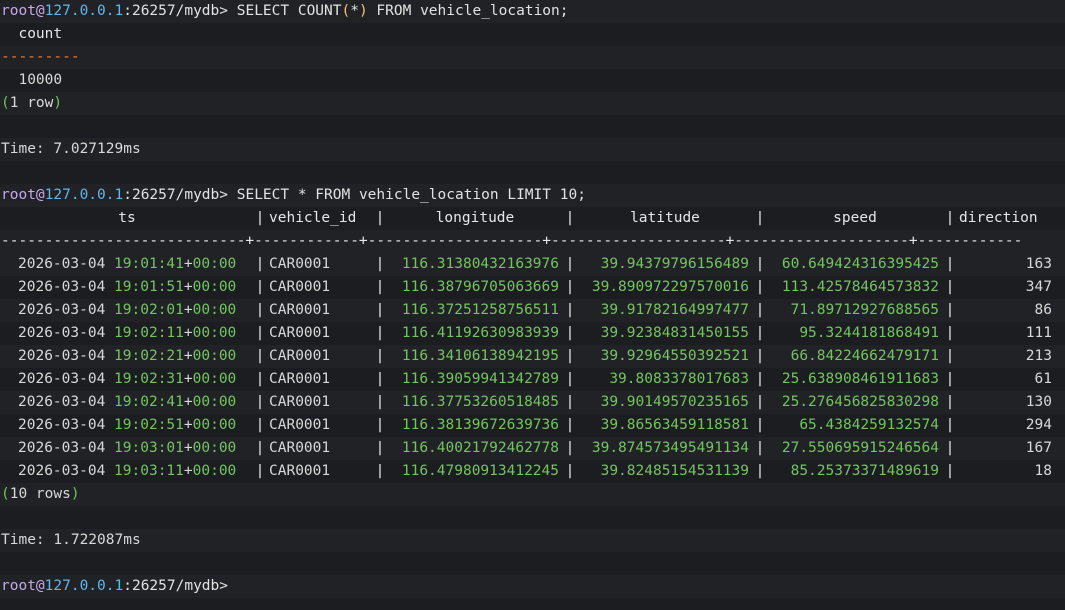 The height and width of the screenshot is (610, 1065). What do you see at coordinates (480, 379) in the screenshot?
I see `cell-longitude: 116.39059941342789` at bounding box center [480, 379].